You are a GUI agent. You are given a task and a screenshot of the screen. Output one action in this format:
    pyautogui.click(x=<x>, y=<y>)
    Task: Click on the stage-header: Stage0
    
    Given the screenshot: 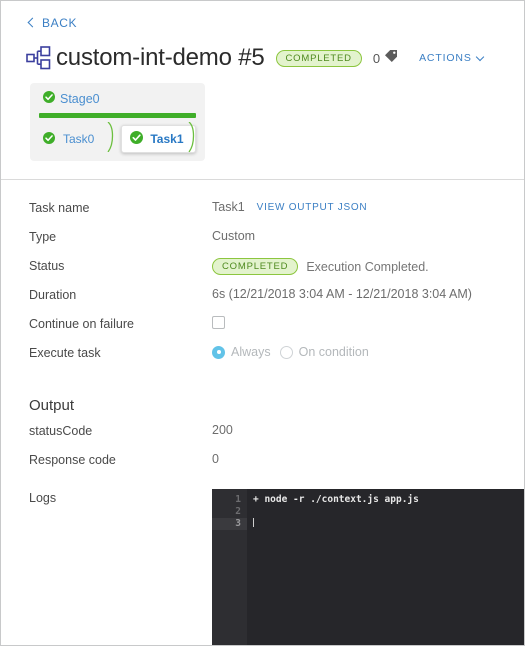 What is the action you would take?
    pyautogui.click(x=117, y=99)
    